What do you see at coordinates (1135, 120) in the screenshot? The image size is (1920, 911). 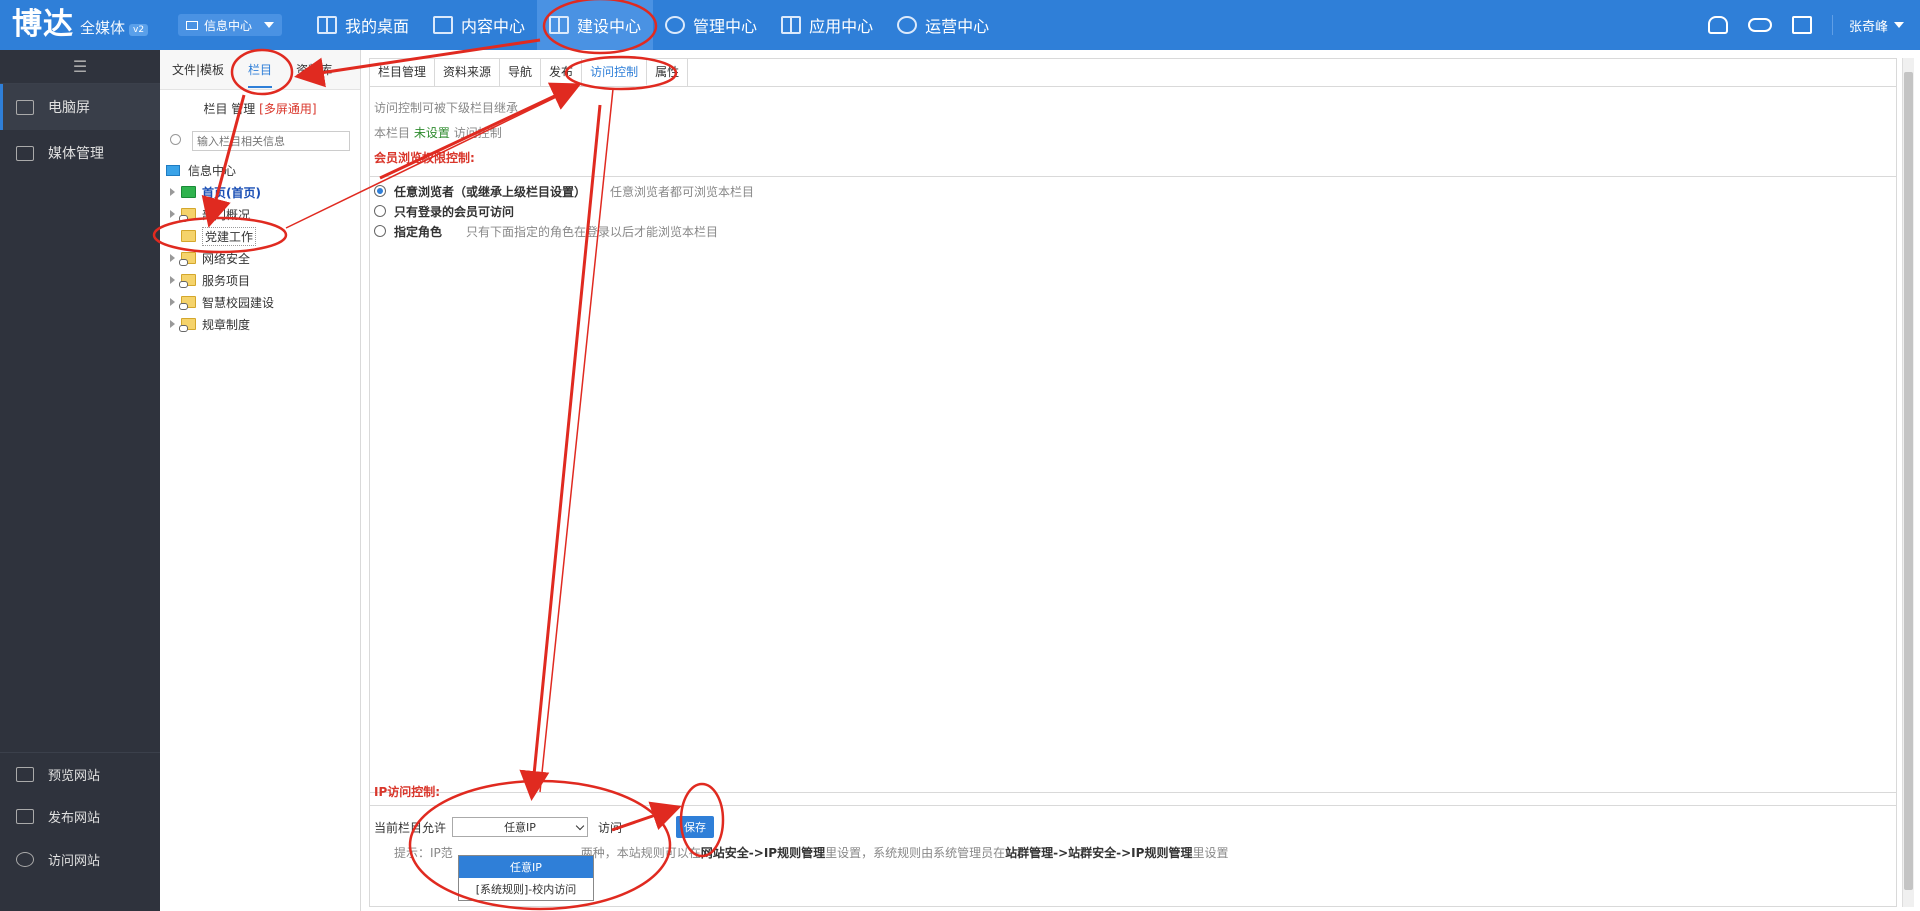 I see `access-info: 访问控制可被下级栏目继承 本栏目 未设置 访问控制` at bounding box center [1135, 120].